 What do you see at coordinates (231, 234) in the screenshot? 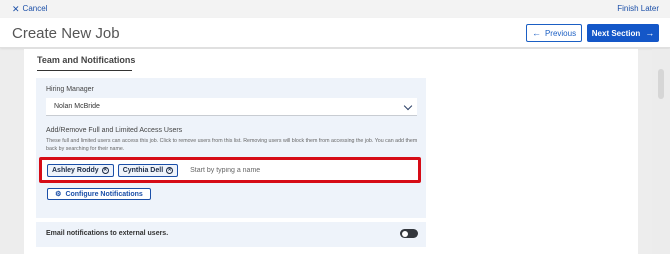
I see `email-notifications-panel: Email notifications to external users.` at bounding box center [231, 234].